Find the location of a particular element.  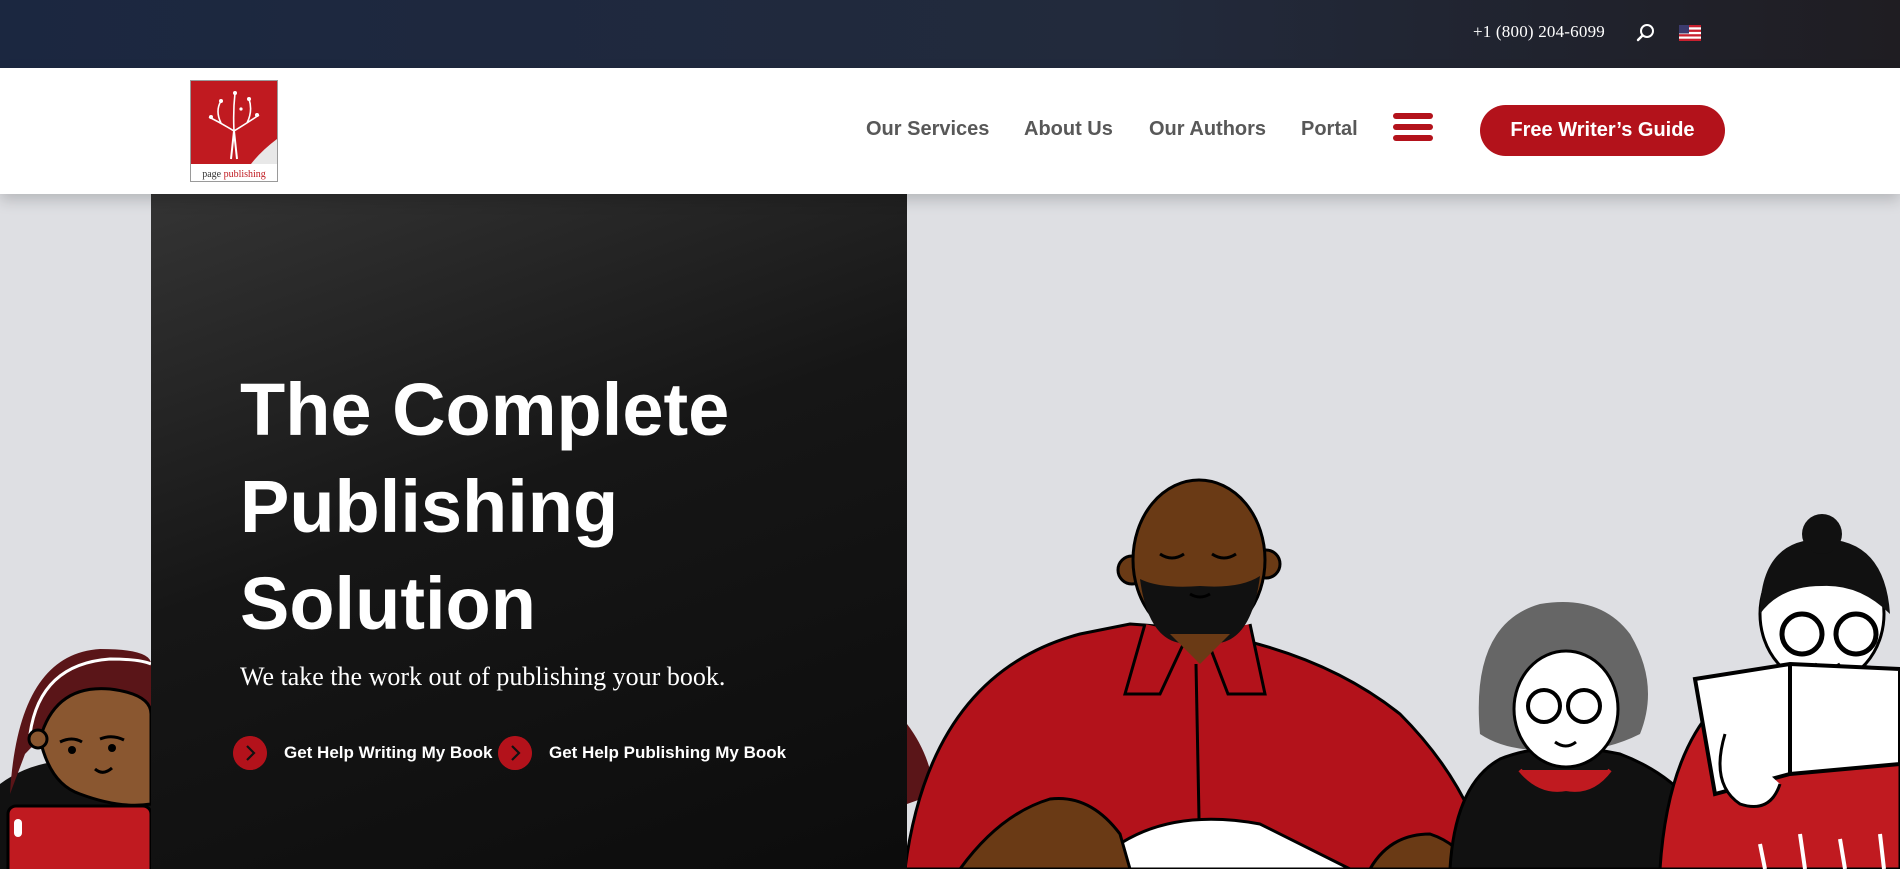

top-bar: +1 (800) 204-6099 is located at coordinates (950, 34).